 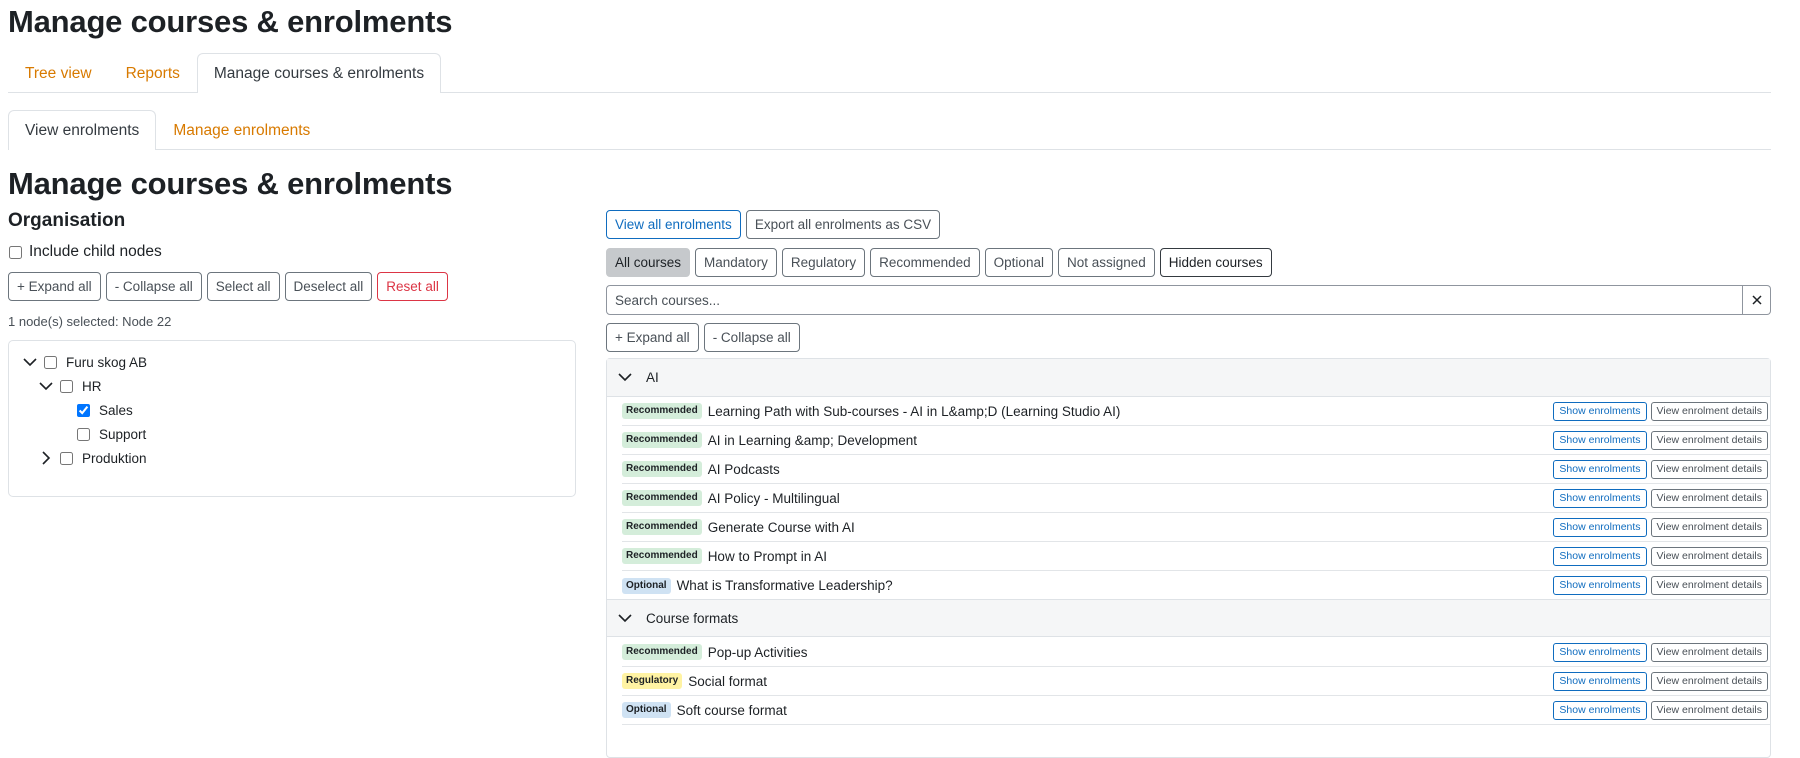 I want to click on tree-node-hr: HR, so click(x=70, y=386).